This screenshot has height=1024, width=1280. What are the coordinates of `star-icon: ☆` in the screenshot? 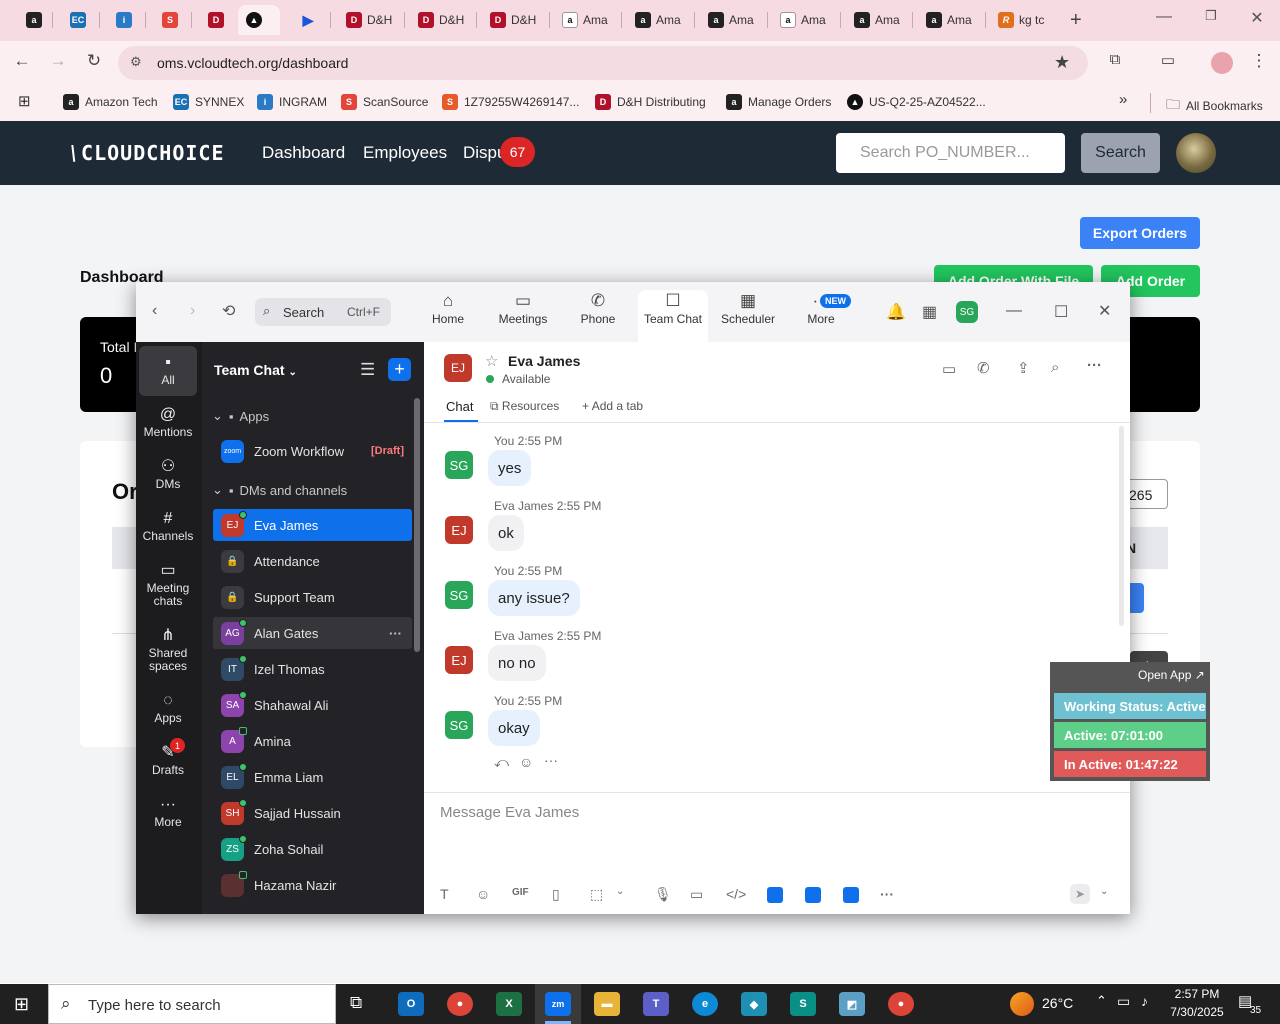 It's located at (491, 361).